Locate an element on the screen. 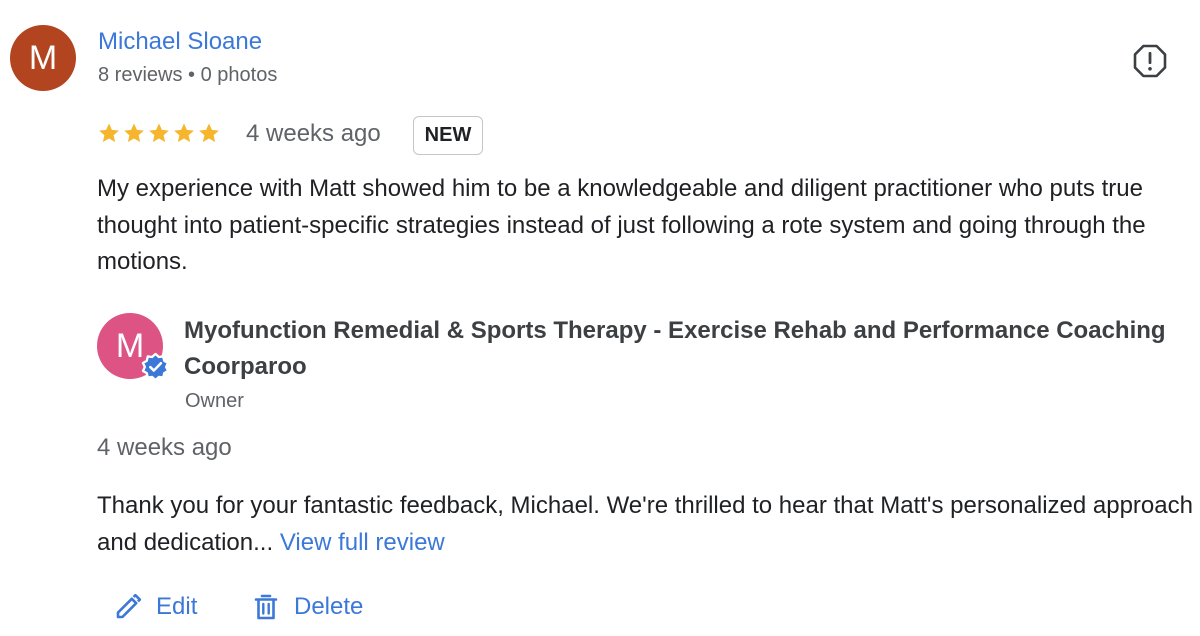 This screenshot has height=636, width=1200. delete-label: Delete is located at coordinates (329, 606).